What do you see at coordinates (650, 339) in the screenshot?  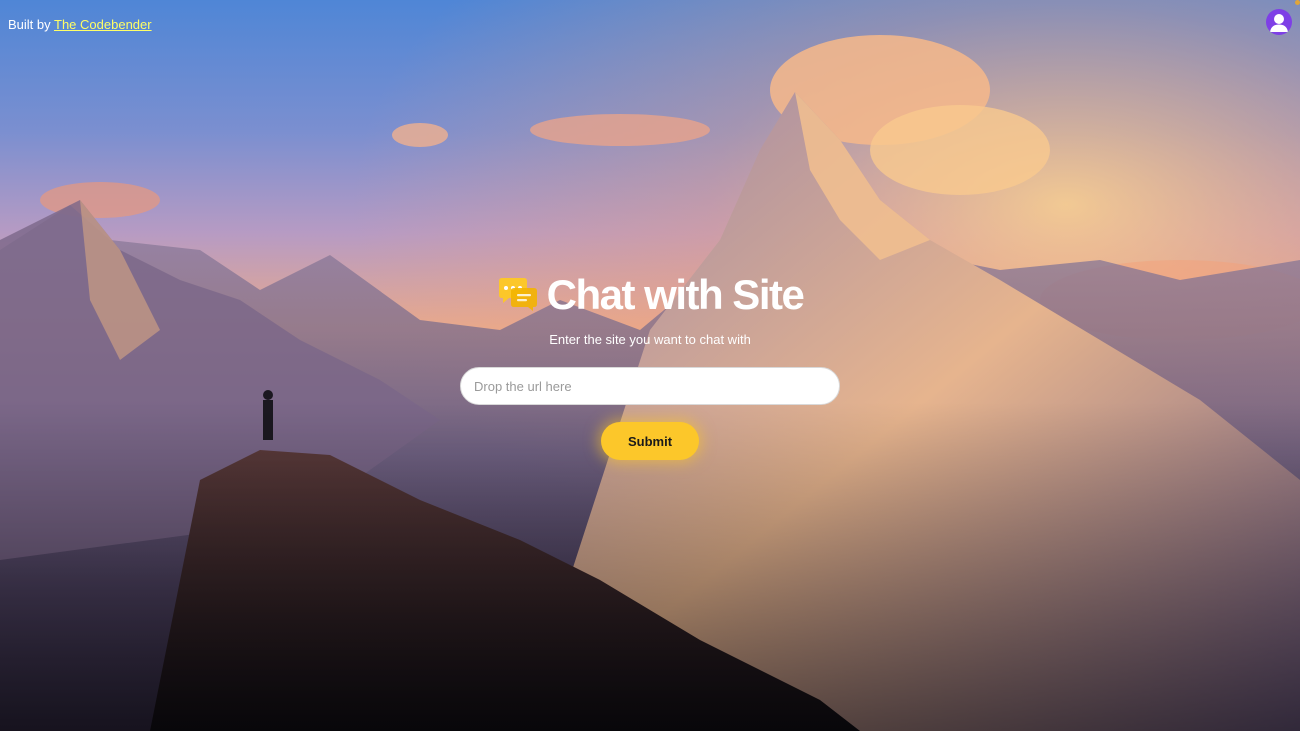 I see `page-subtitle: Enter the site you want to chat with` at bounding box center [650, 339].